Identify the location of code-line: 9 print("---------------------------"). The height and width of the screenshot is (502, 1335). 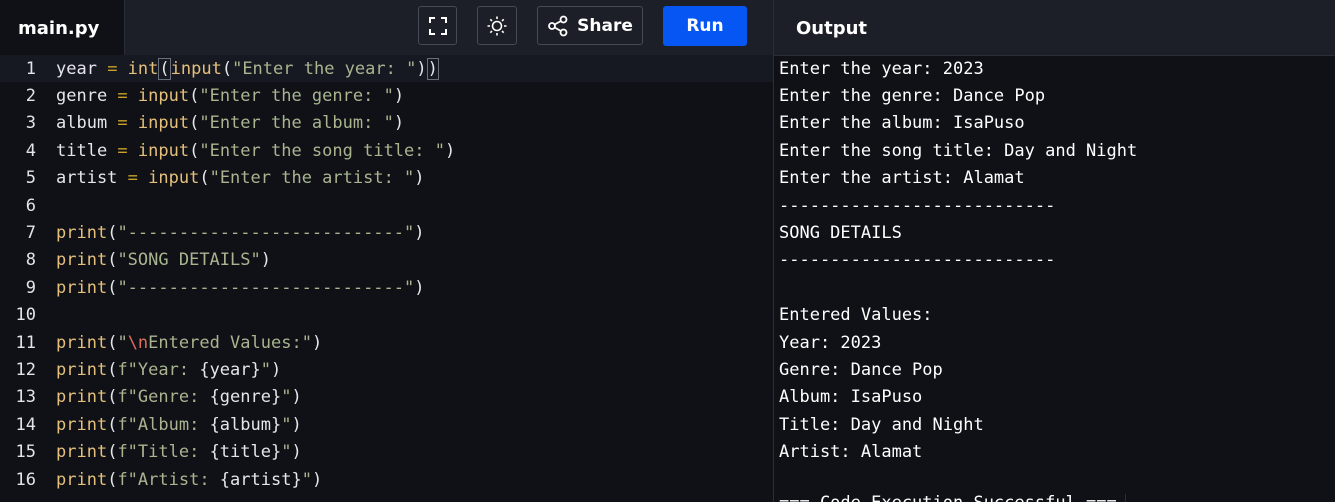
(386, 287).